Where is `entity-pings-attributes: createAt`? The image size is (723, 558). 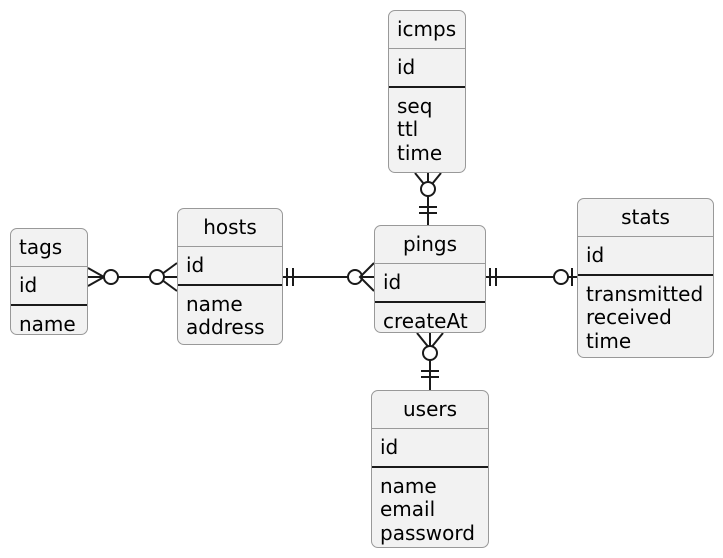 entity-pings-attributes: createAt is located at coordinates (430, 317).